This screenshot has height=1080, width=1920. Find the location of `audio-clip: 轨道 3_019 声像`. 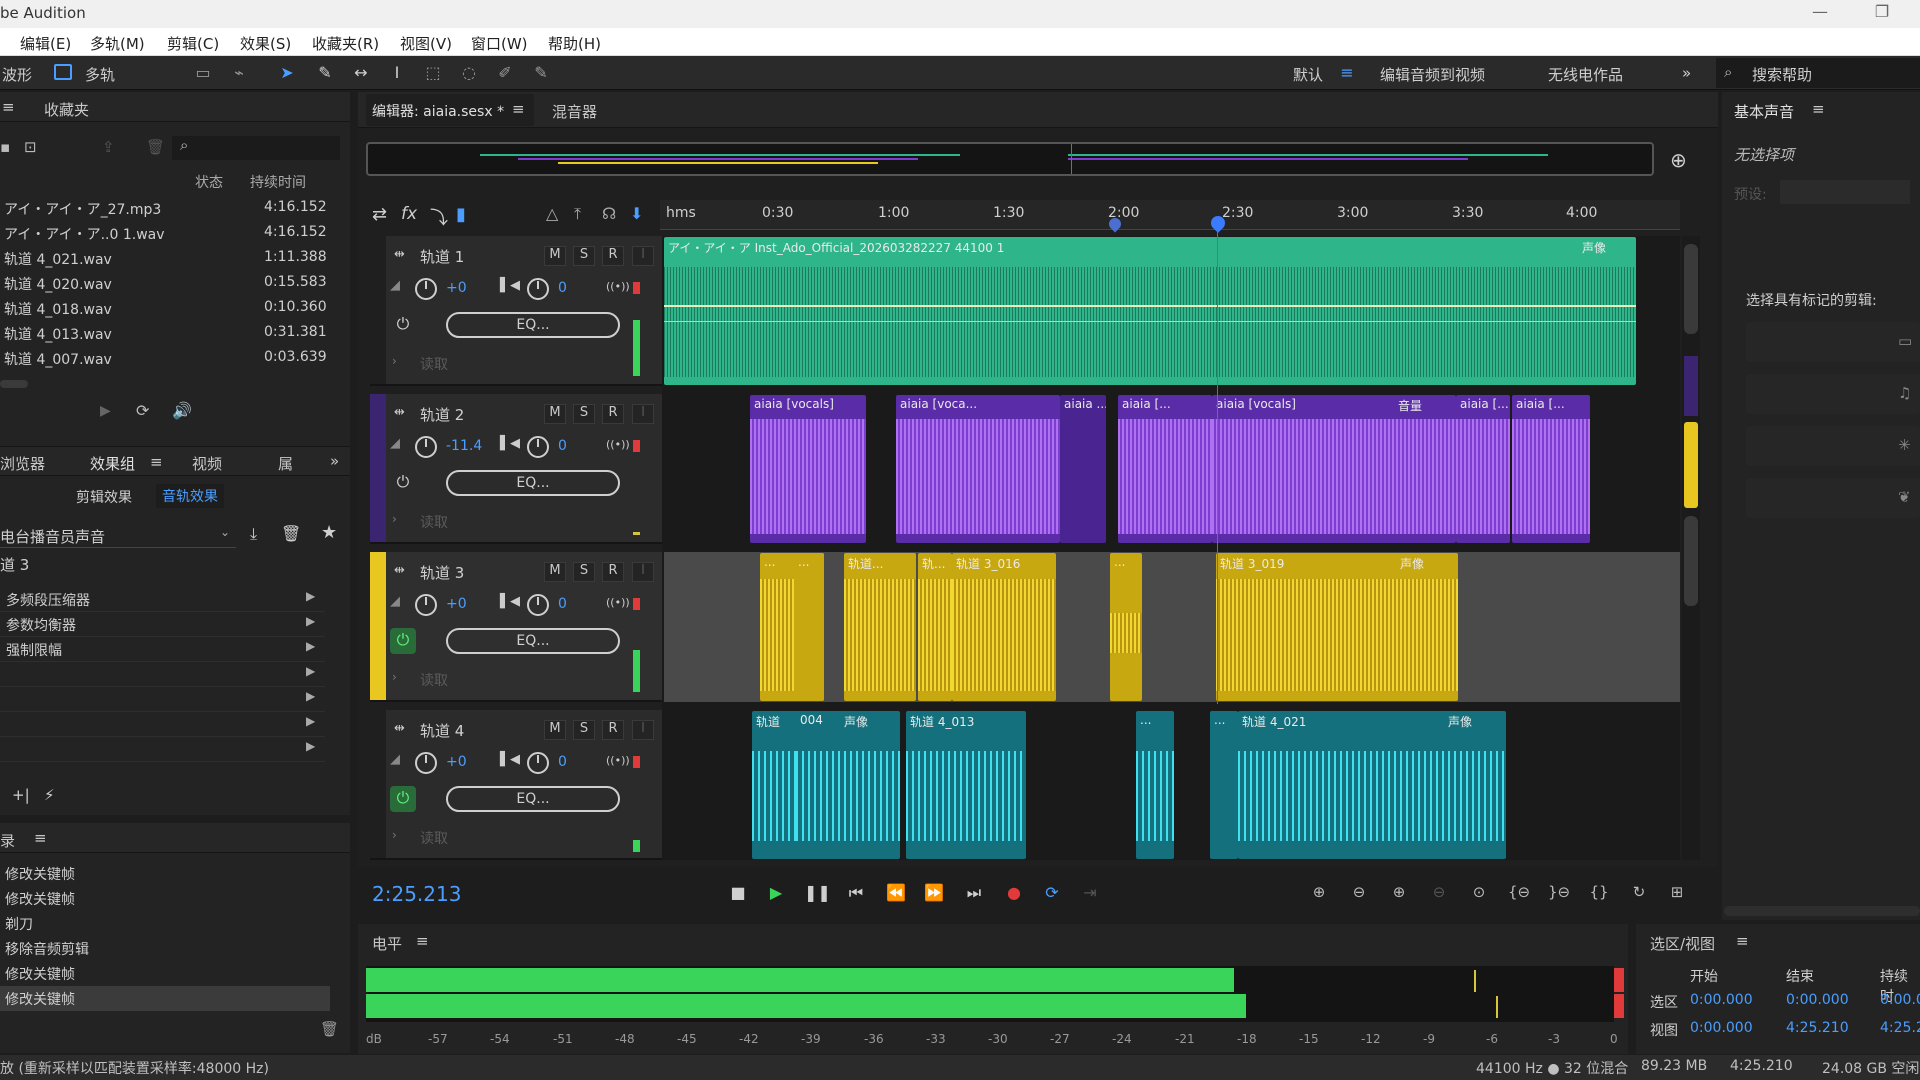

audio-clip: 轨道 3_019 声像 is located at coordinates (1337, 627).